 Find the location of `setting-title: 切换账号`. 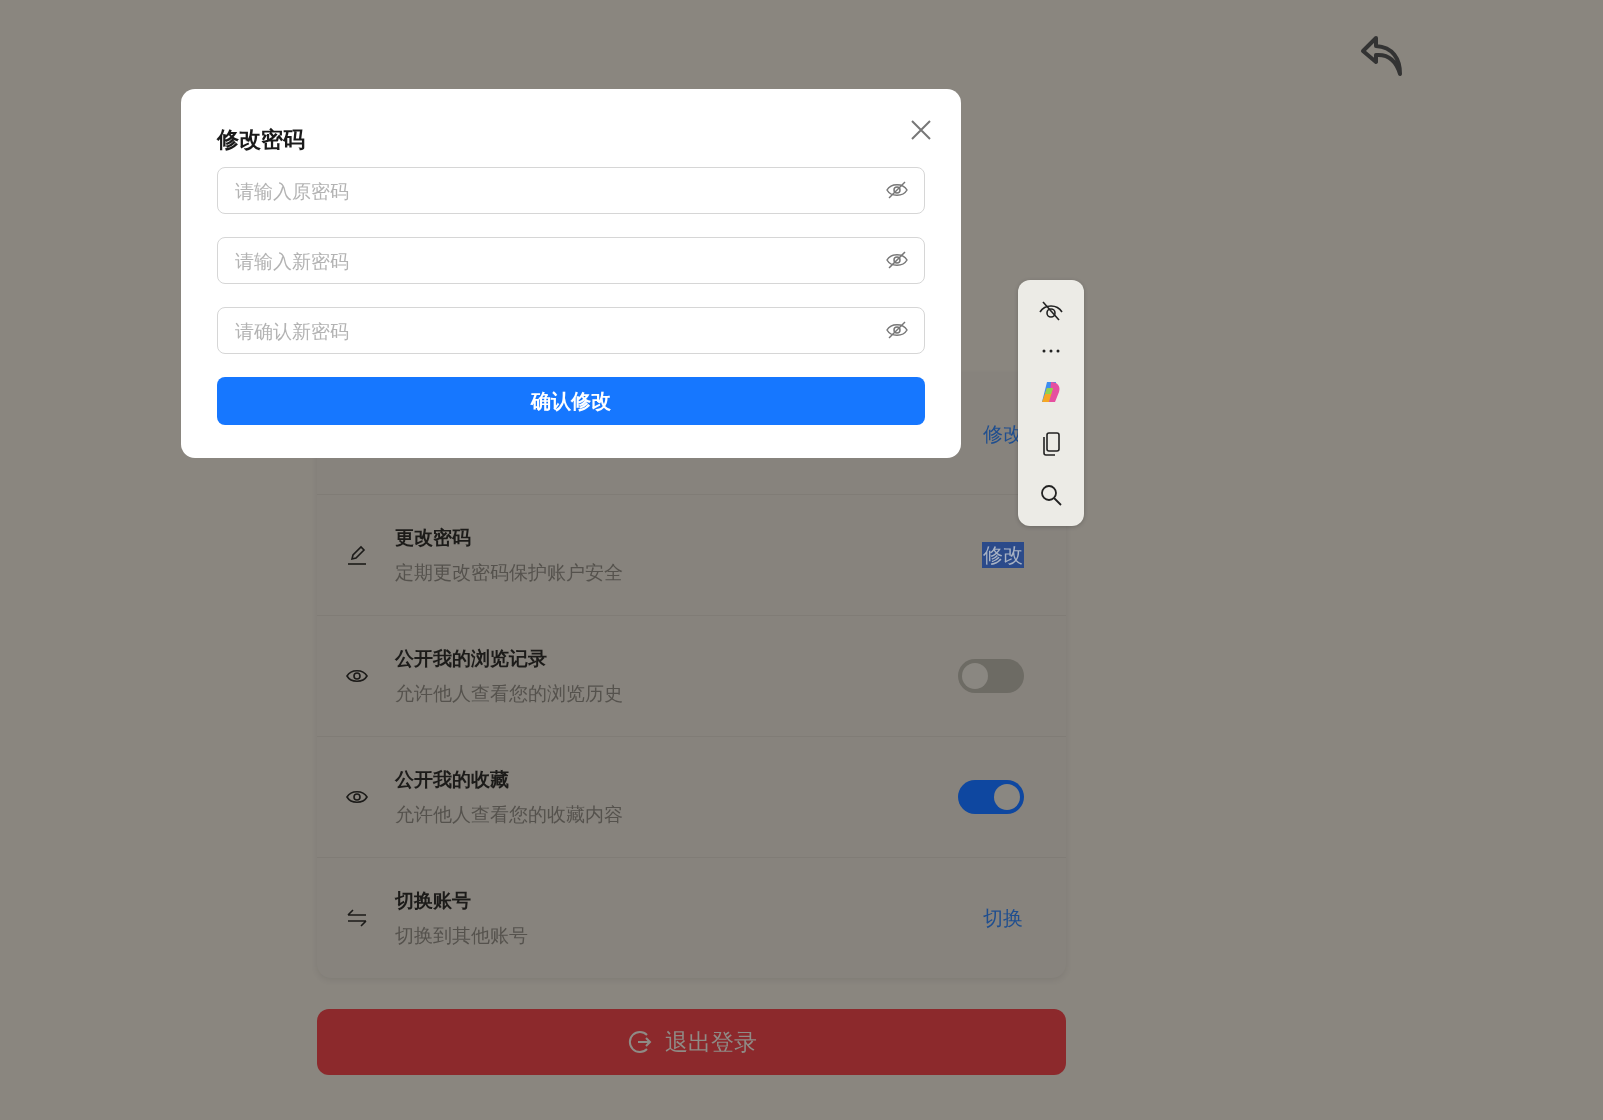

setting-title: 切换账号 is located at coordinates (433, 900).